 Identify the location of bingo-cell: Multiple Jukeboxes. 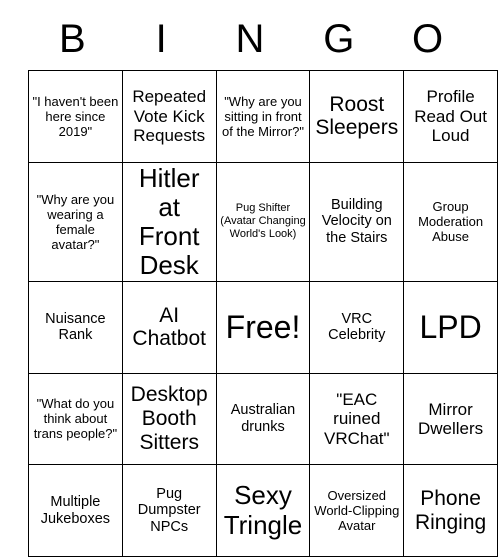
(75, 510).